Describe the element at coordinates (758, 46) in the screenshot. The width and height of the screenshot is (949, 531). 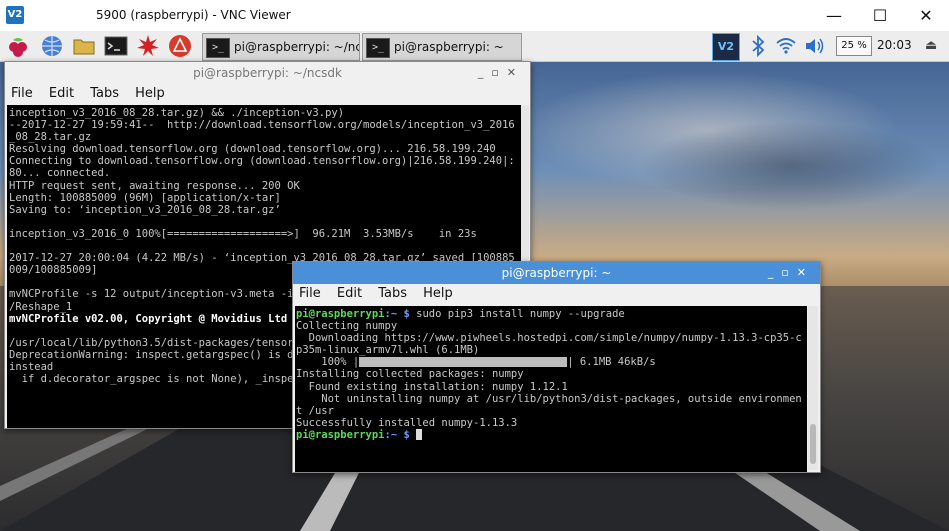
I see `bluetooth-icon` at that location.